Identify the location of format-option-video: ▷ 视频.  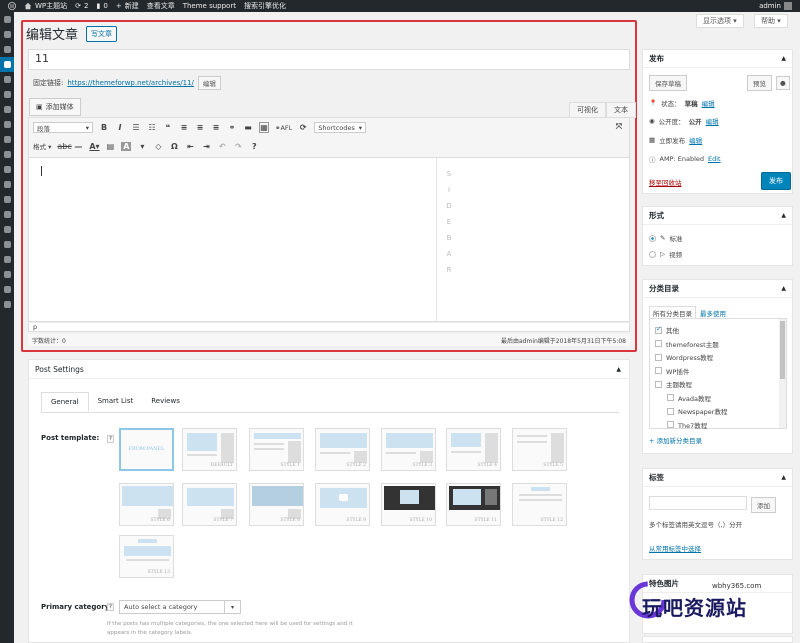
(665, 254).